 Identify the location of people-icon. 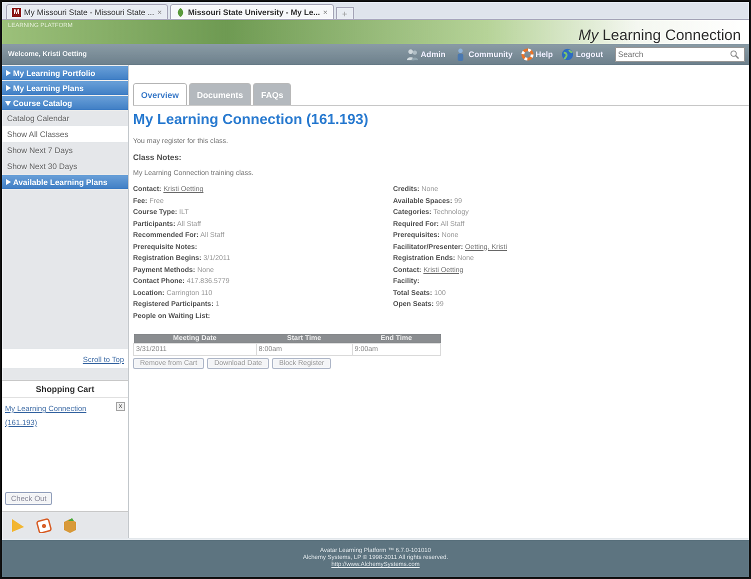
(412, 54).